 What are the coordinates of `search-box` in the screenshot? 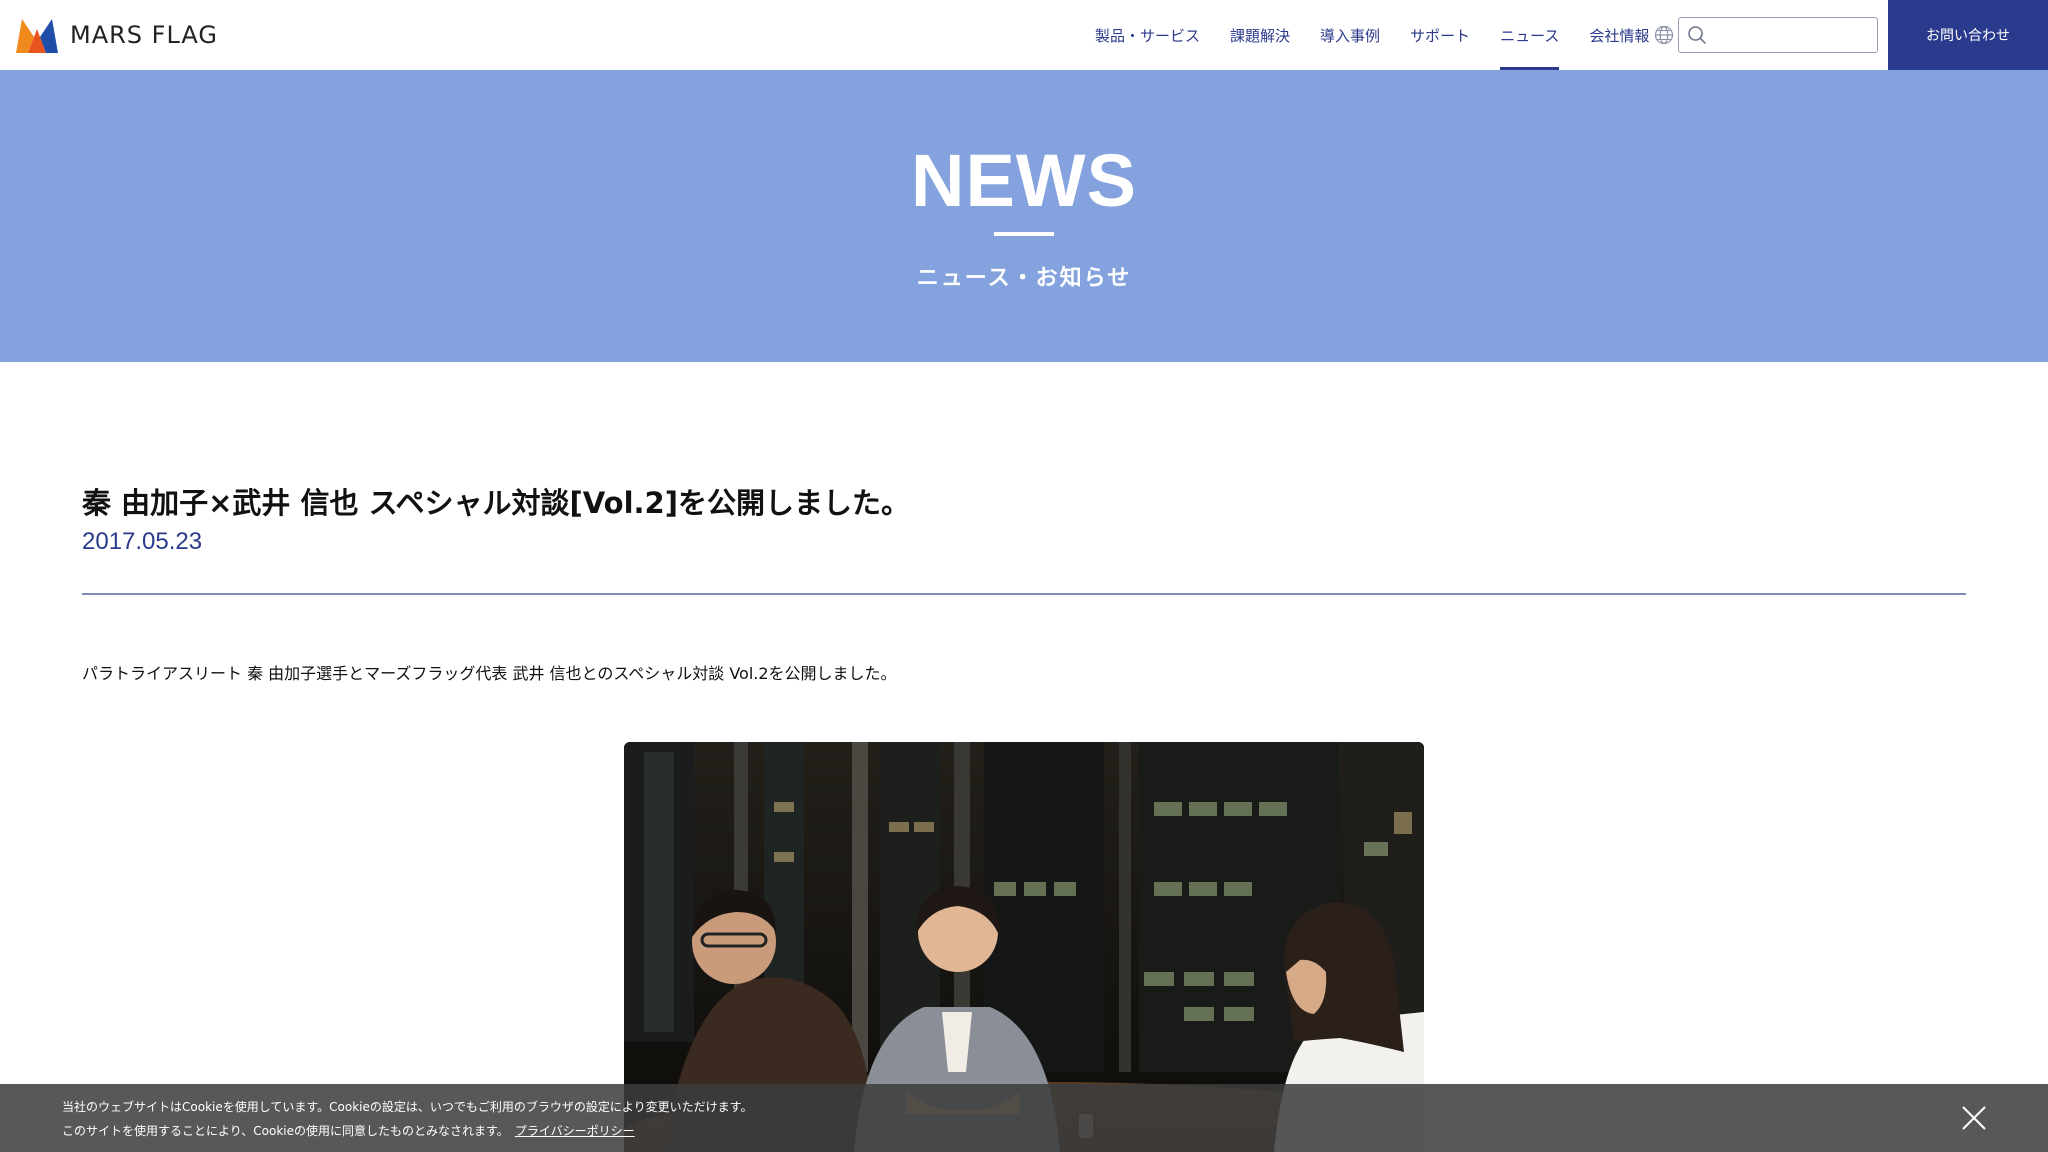 It's located at (1778, 35).